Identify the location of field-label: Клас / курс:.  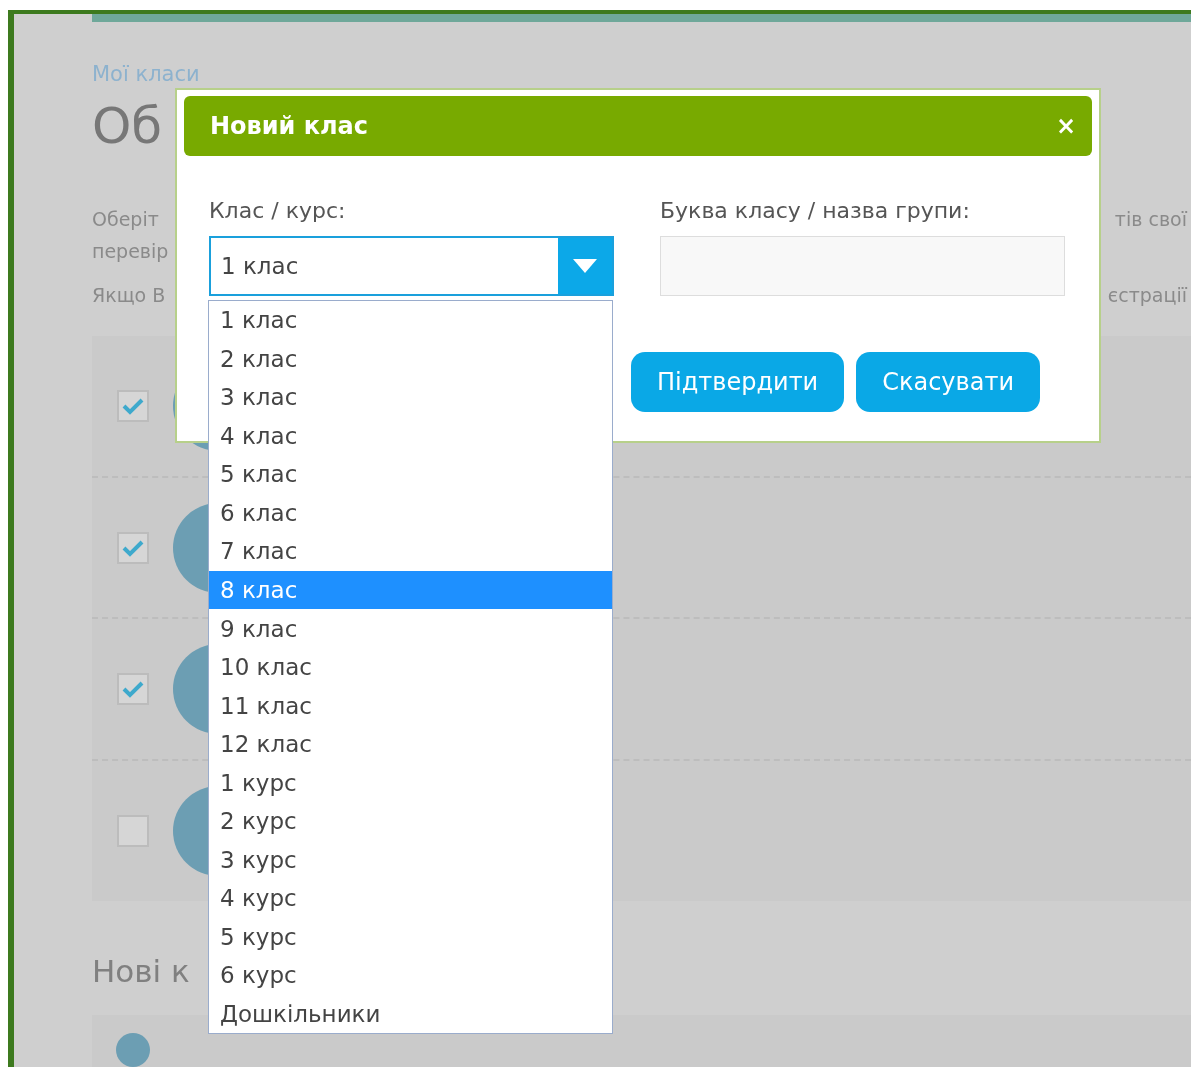
(278, 211).